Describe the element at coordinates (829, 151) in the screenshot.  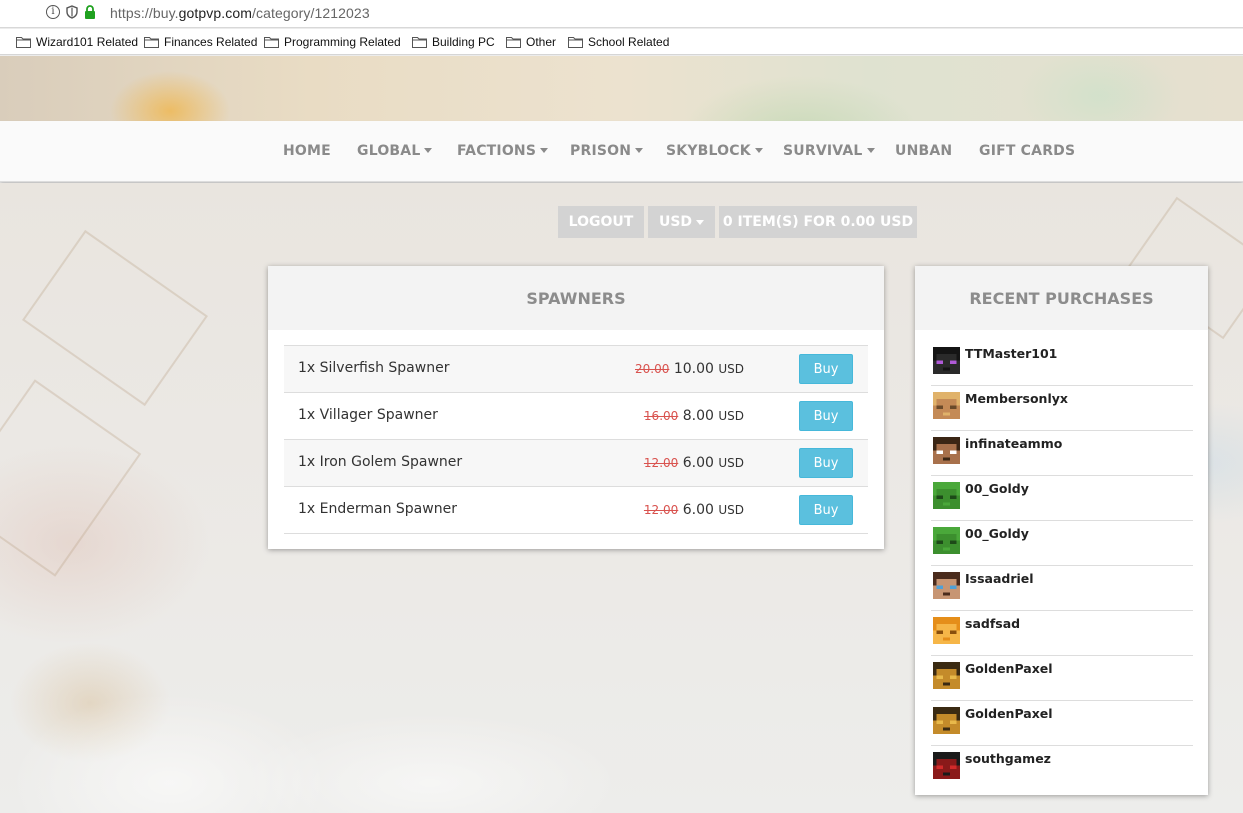
I see `nav-survival: SURVIVAL` at that location.